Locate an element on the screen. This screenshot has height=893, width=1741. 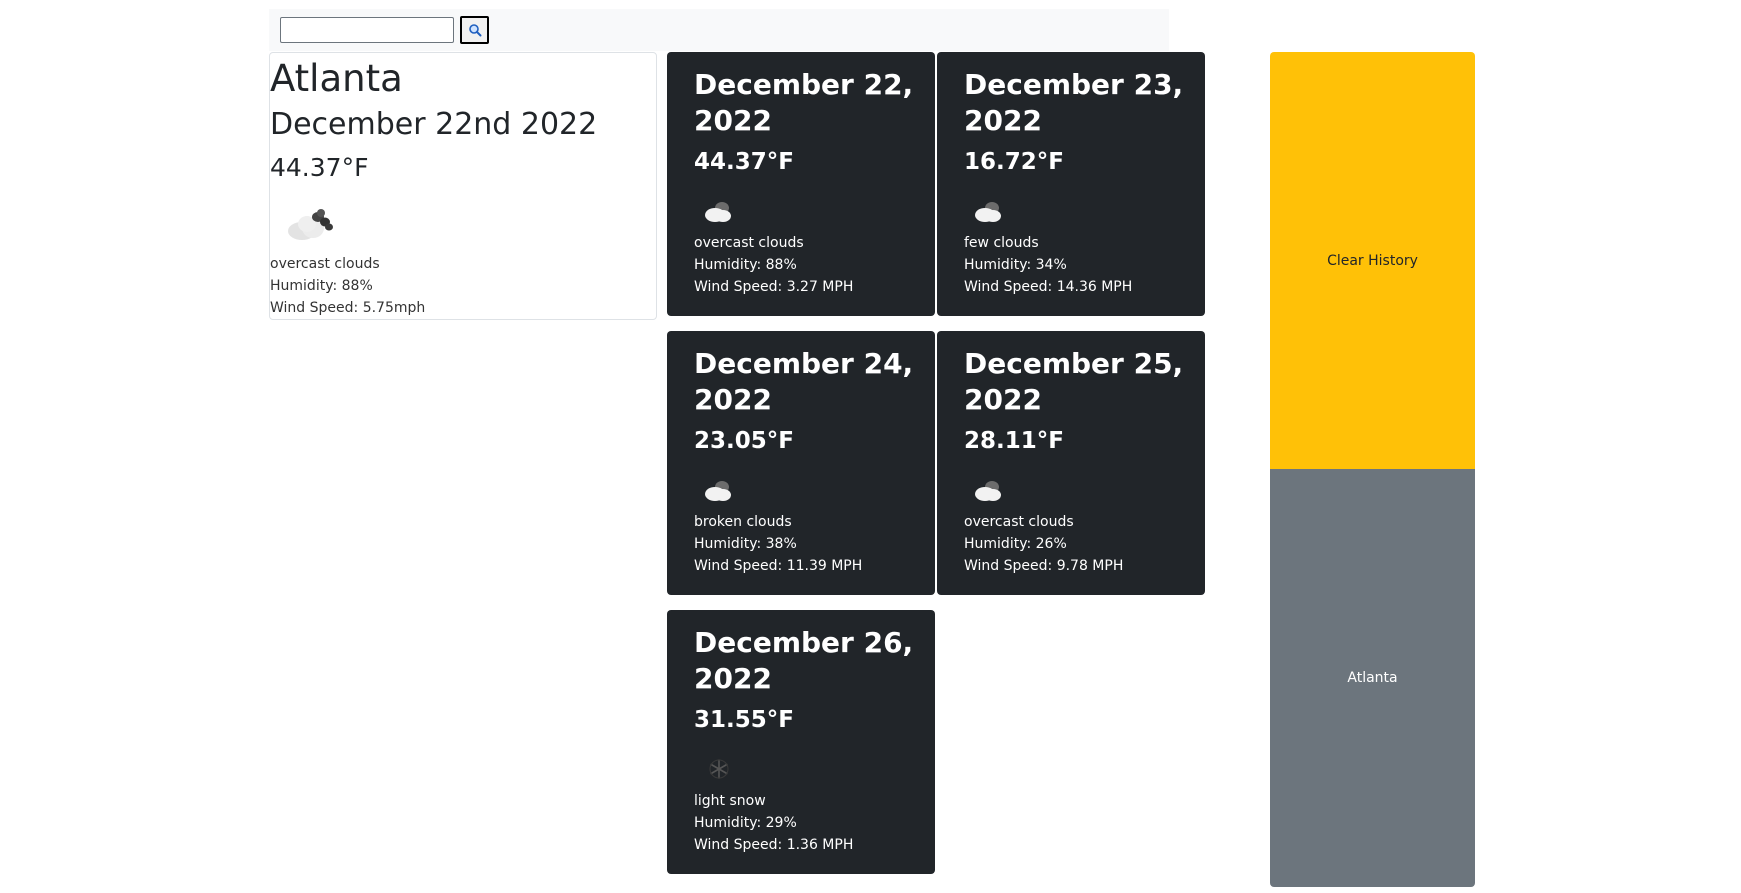
search-button is located at coordinates (474, 30).